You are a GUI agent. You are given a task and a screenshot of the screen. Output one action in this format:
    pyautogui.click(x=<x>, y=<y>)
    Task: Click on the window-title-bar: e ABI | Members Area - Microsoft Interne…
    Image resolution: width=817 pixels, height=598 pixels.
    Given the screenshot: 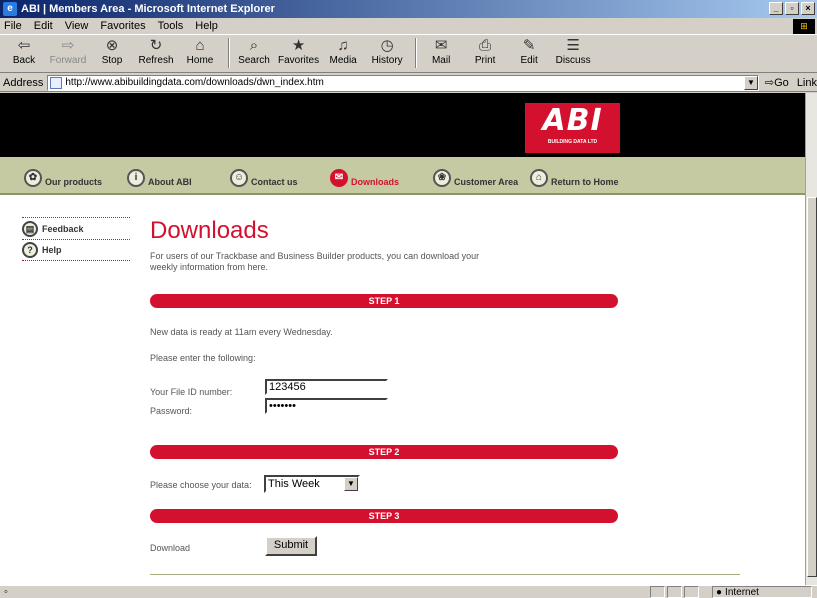 What is the action you would take?
    pyautogui.click(x=408, y=9)
    